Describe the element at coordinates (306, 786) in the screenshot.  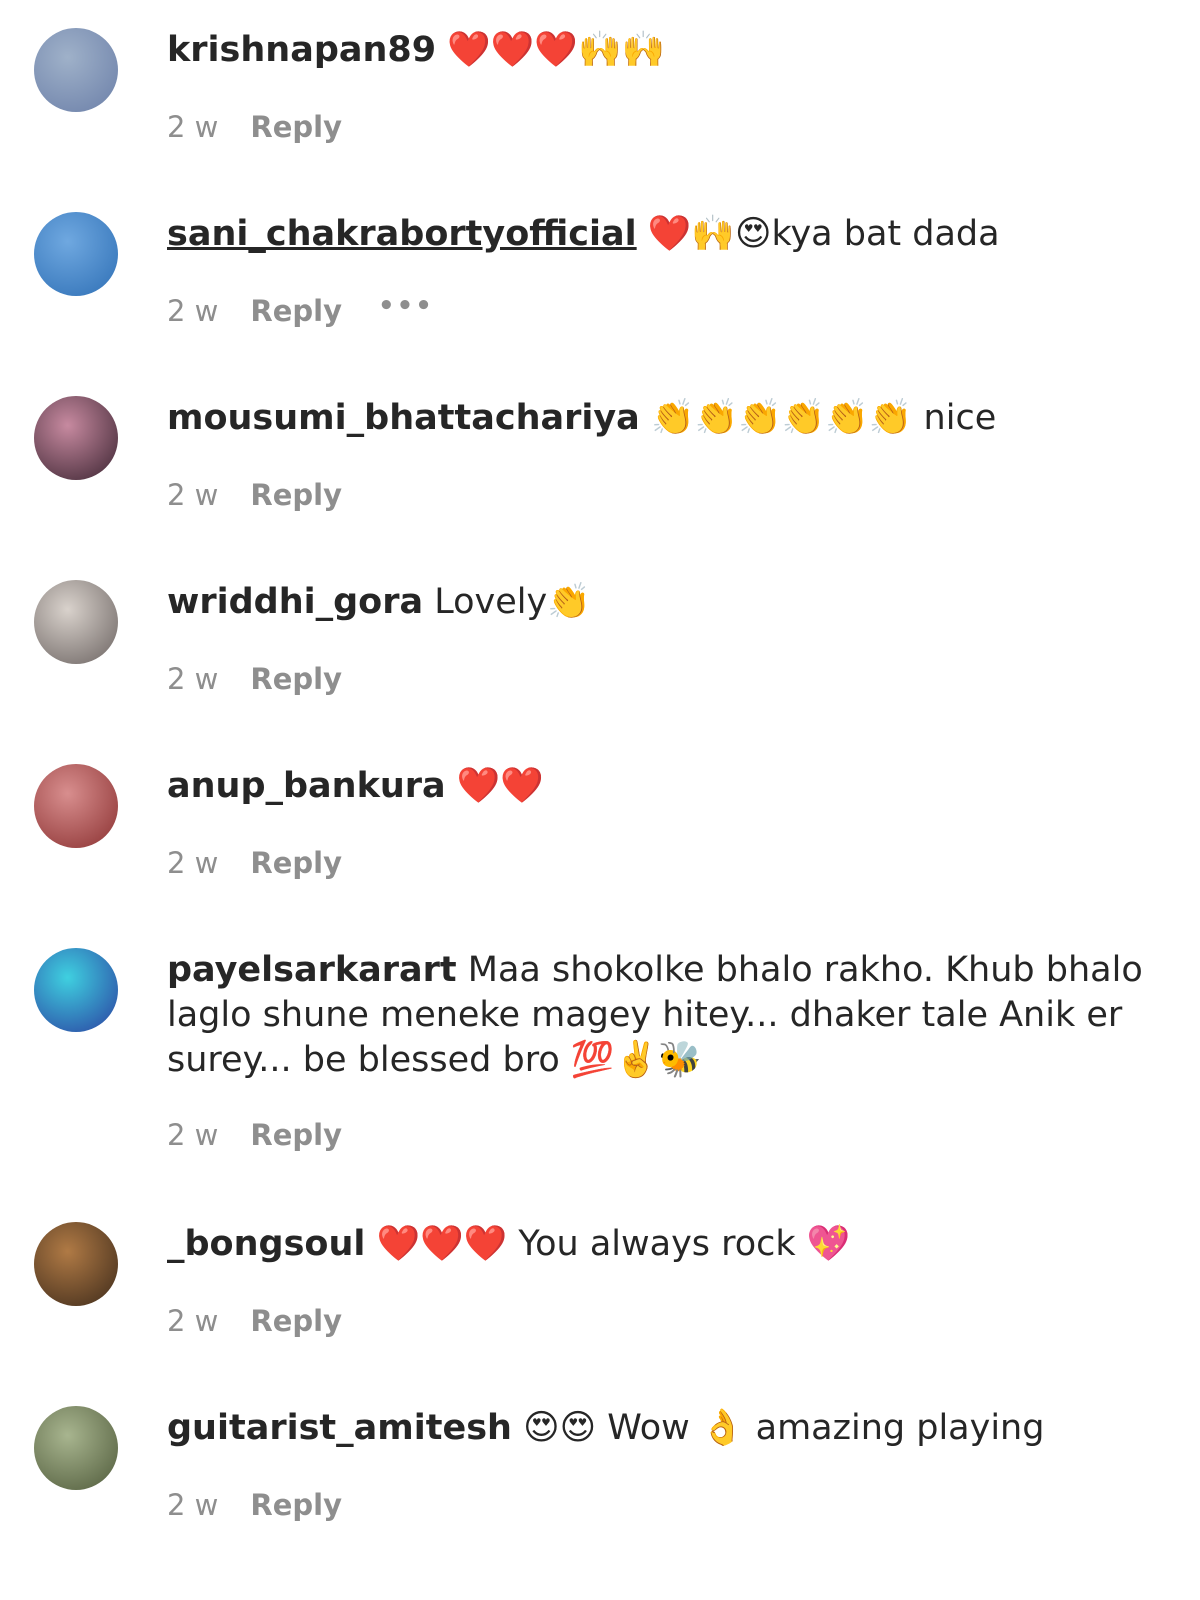
I see `comment-username: anup_bankura` at that location.